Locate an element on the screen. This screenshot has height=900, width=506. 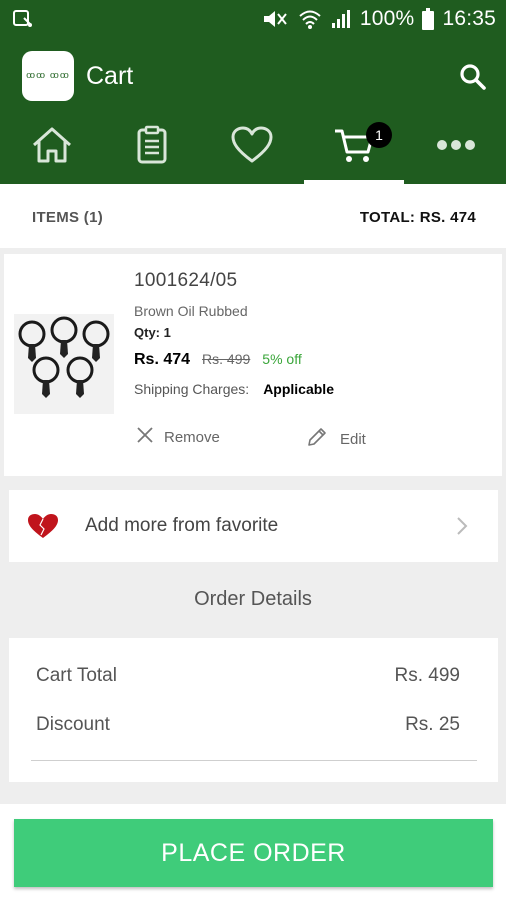
shipping-label: Shipping Charges: is located at coordinates (192, 389).